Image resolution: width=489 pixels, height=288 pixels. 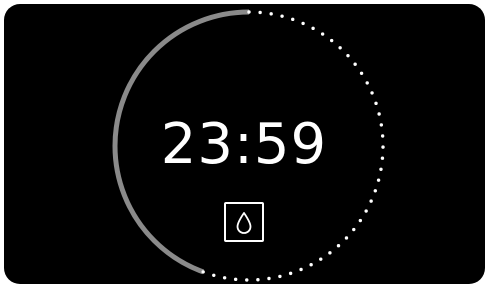 I want to click on water-mode-button, so click(x=244, y=222).